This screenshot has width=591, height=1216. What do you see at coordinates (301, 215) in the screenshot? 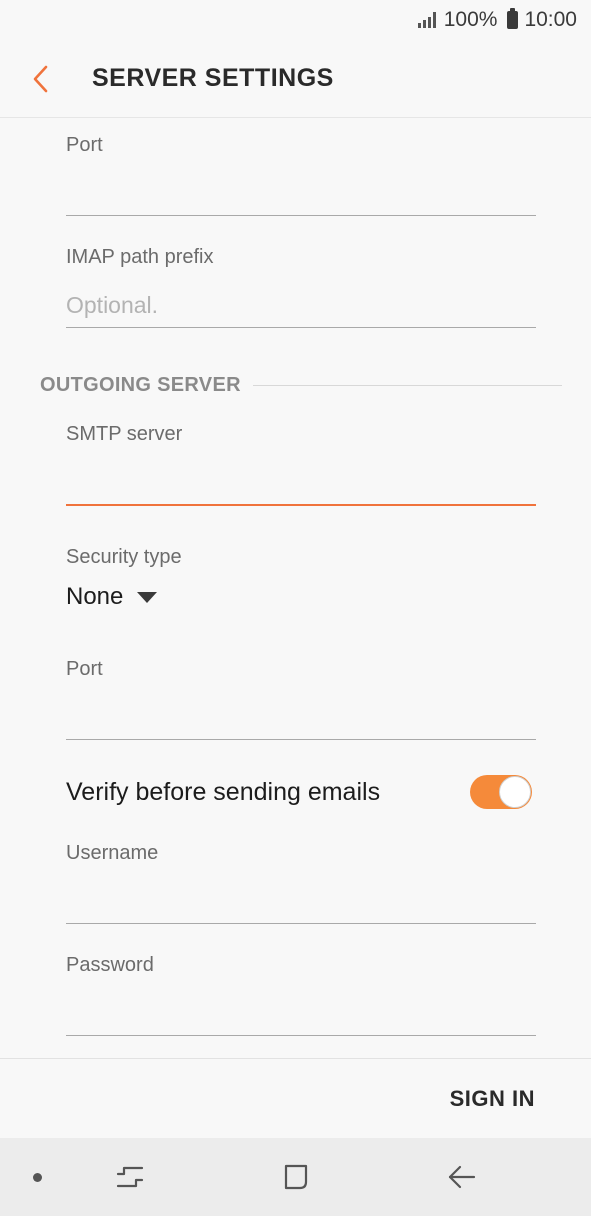
I see `incoming-port-underline` at bounding box center [301, 215].